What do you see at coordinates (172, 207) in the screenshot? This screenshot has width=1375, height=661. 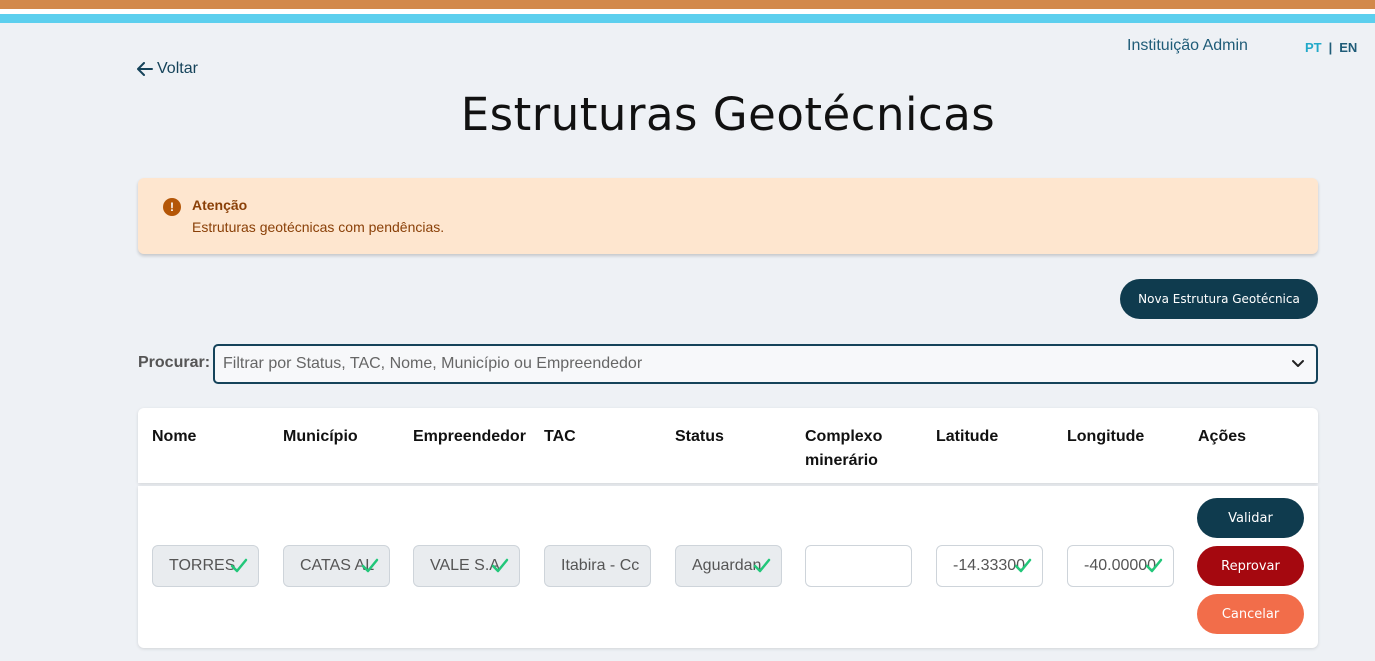 I see `exclamation-circle-icon: !` at bounding box center [172, 207].